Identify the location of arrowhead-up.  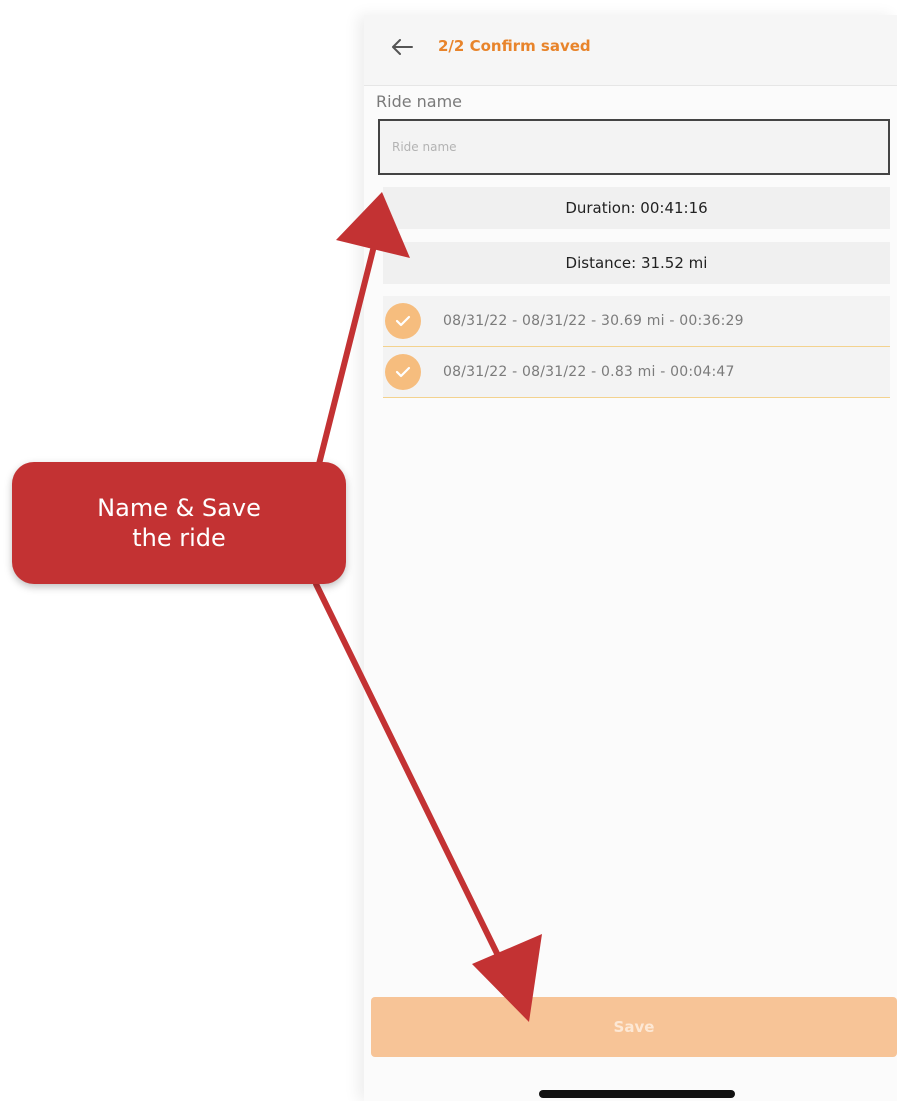
(373, 225).